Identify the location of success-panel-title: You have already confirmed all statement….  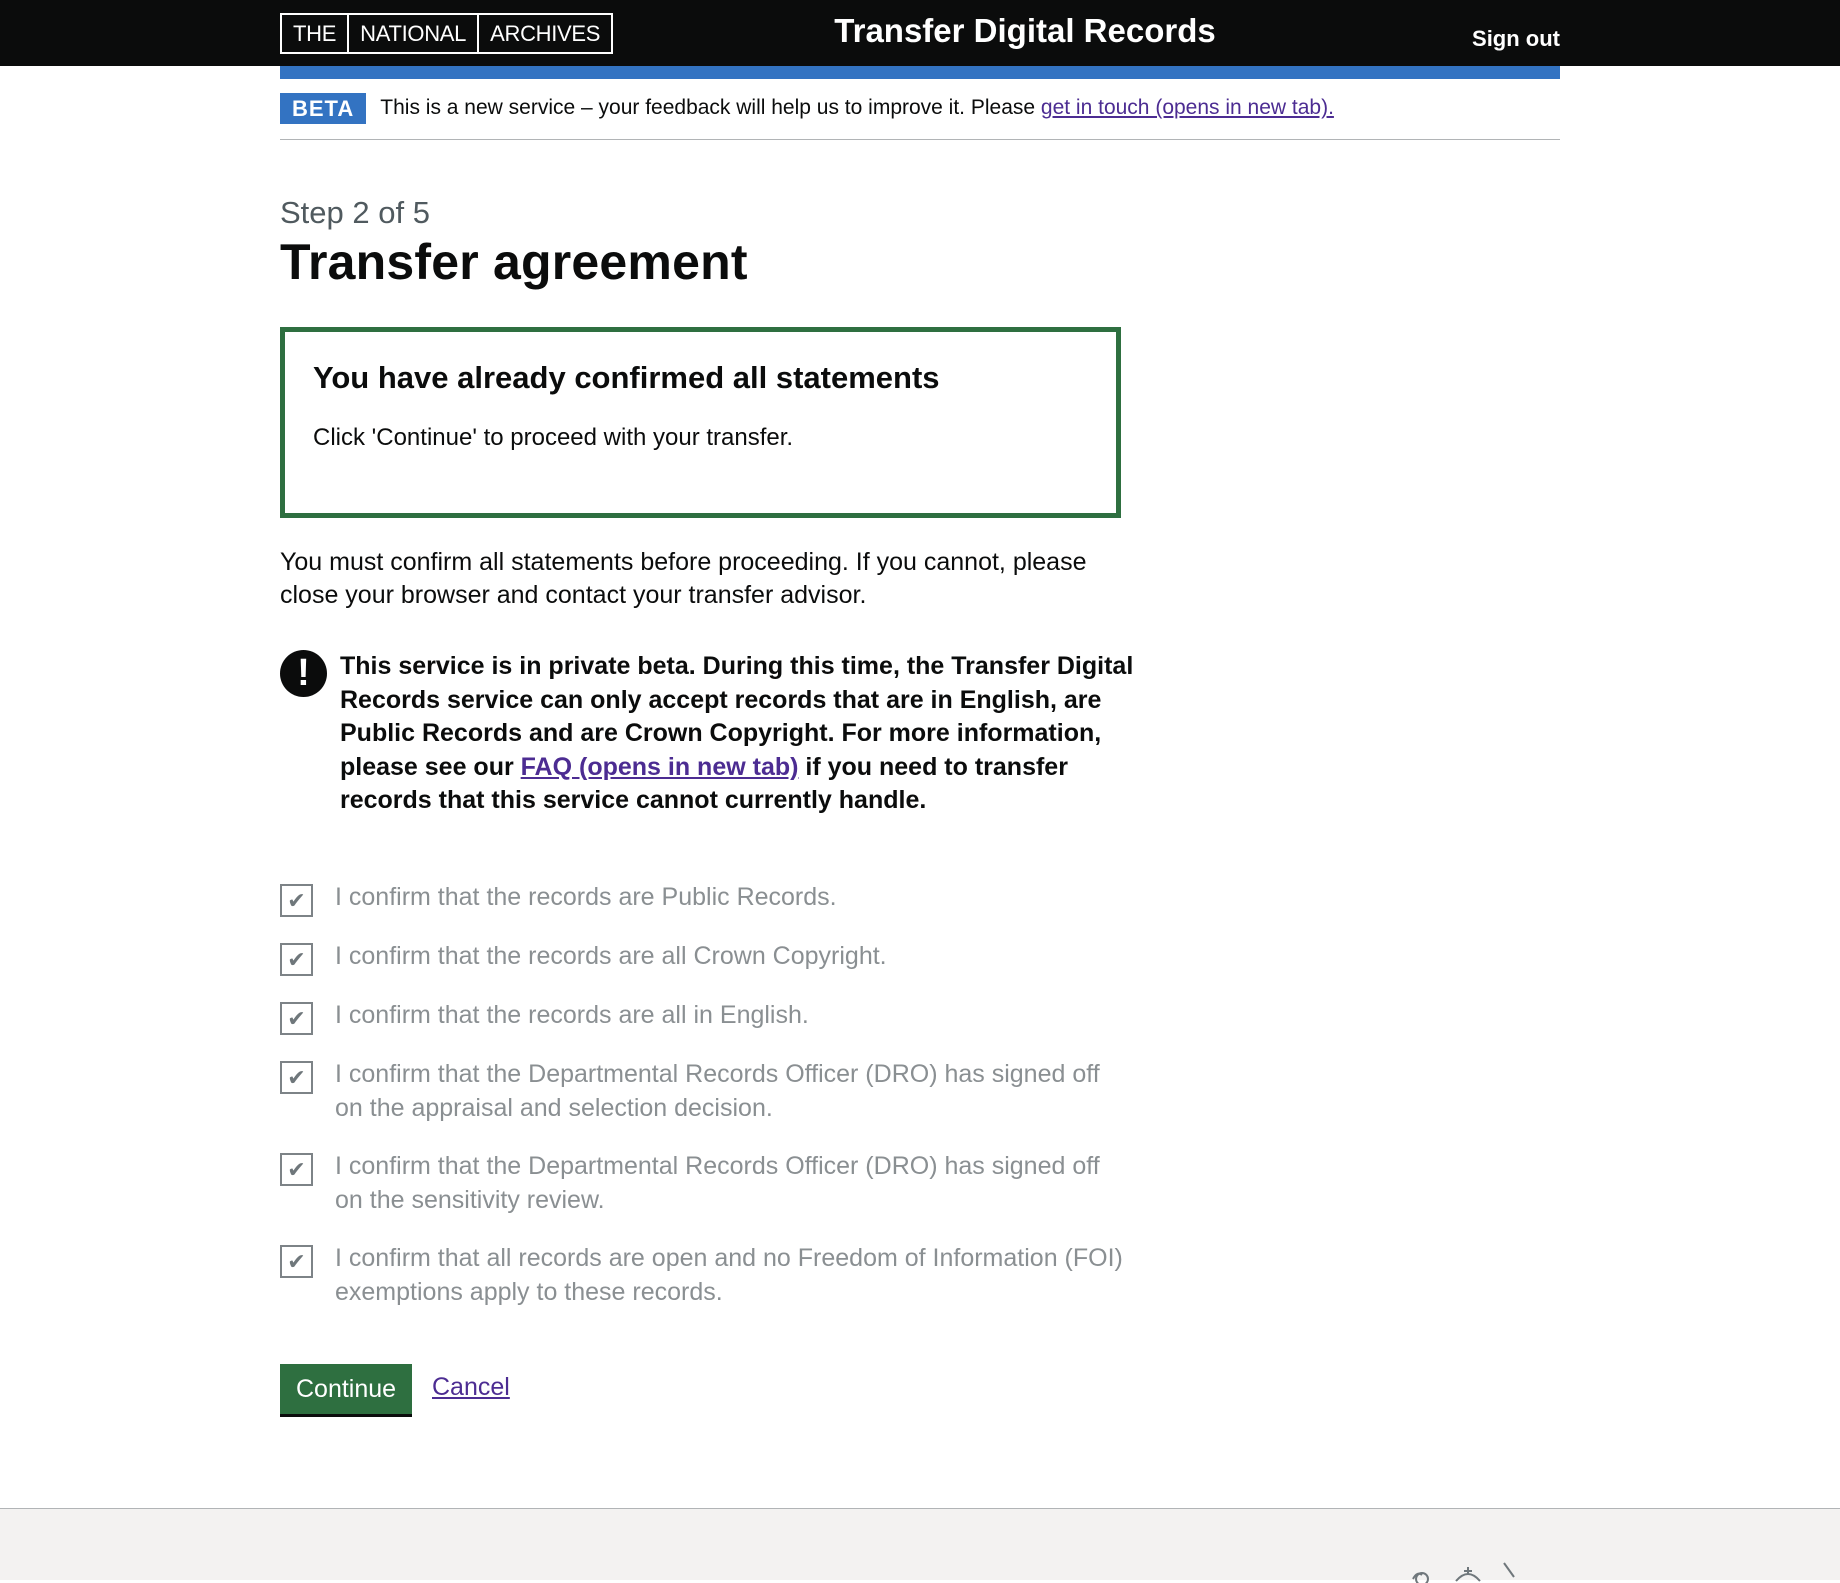
(626, 377).